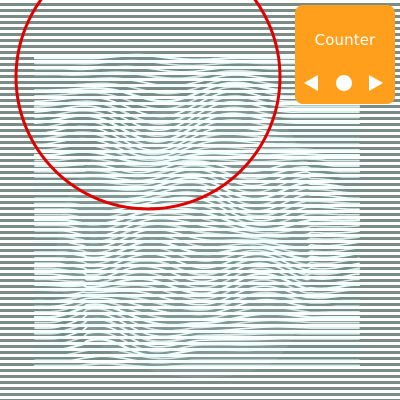  I want to click on counter-widget: Counter, so click(345, 54).